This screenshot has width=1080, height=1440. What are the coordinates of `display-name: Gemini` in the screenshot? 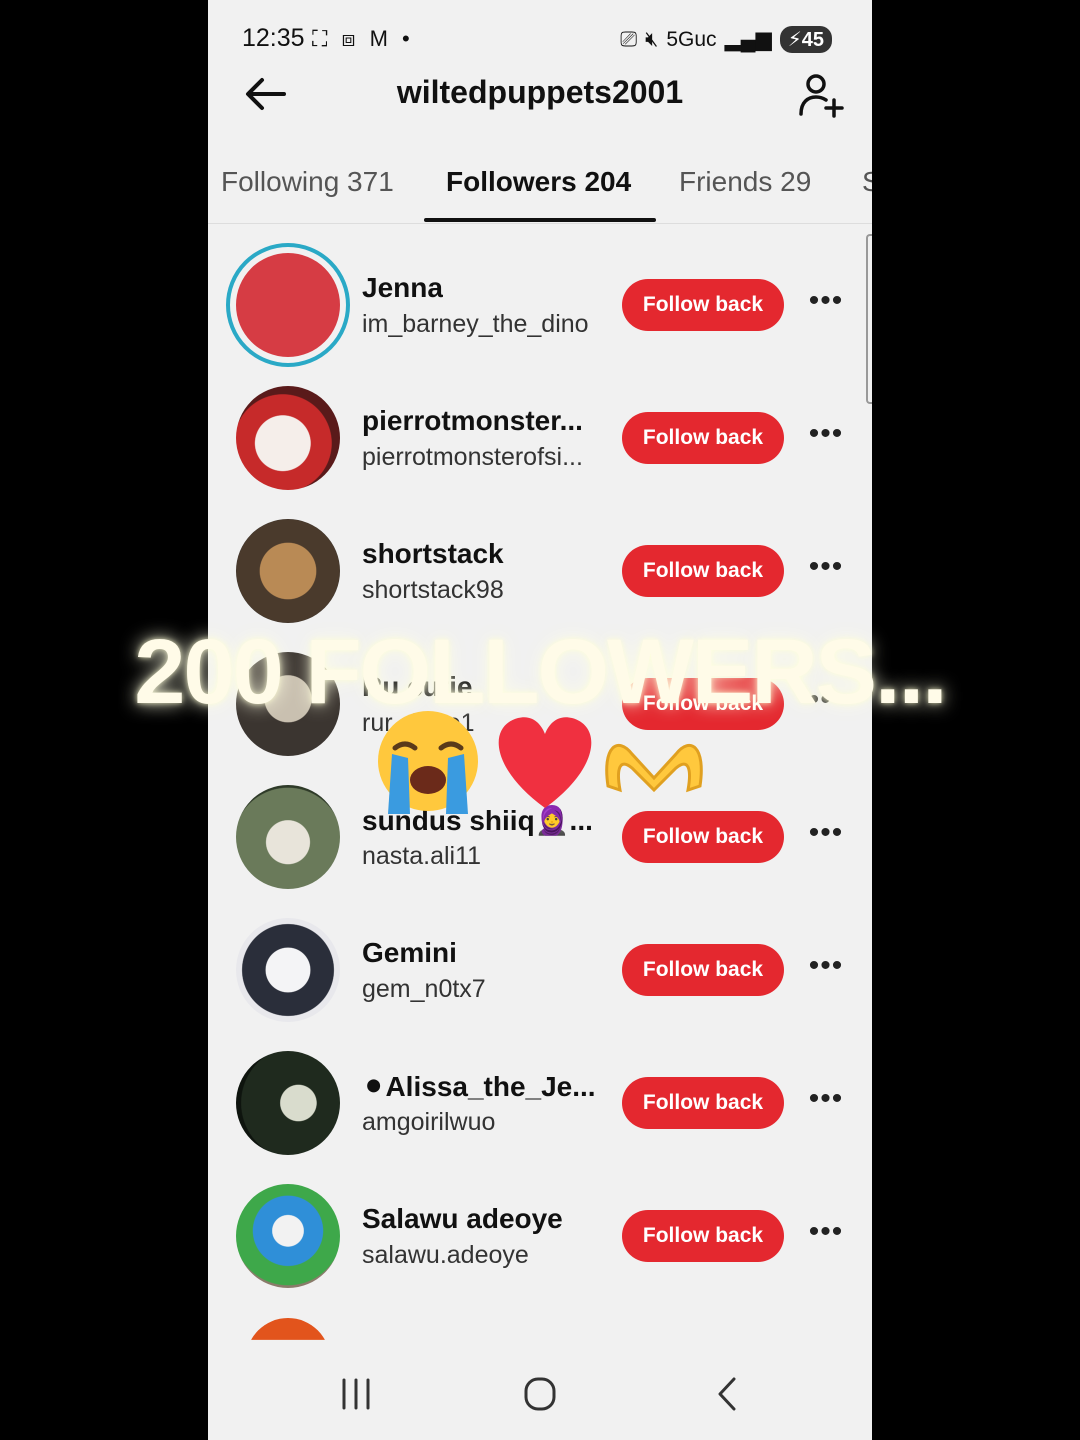 It's located at (409, 952).